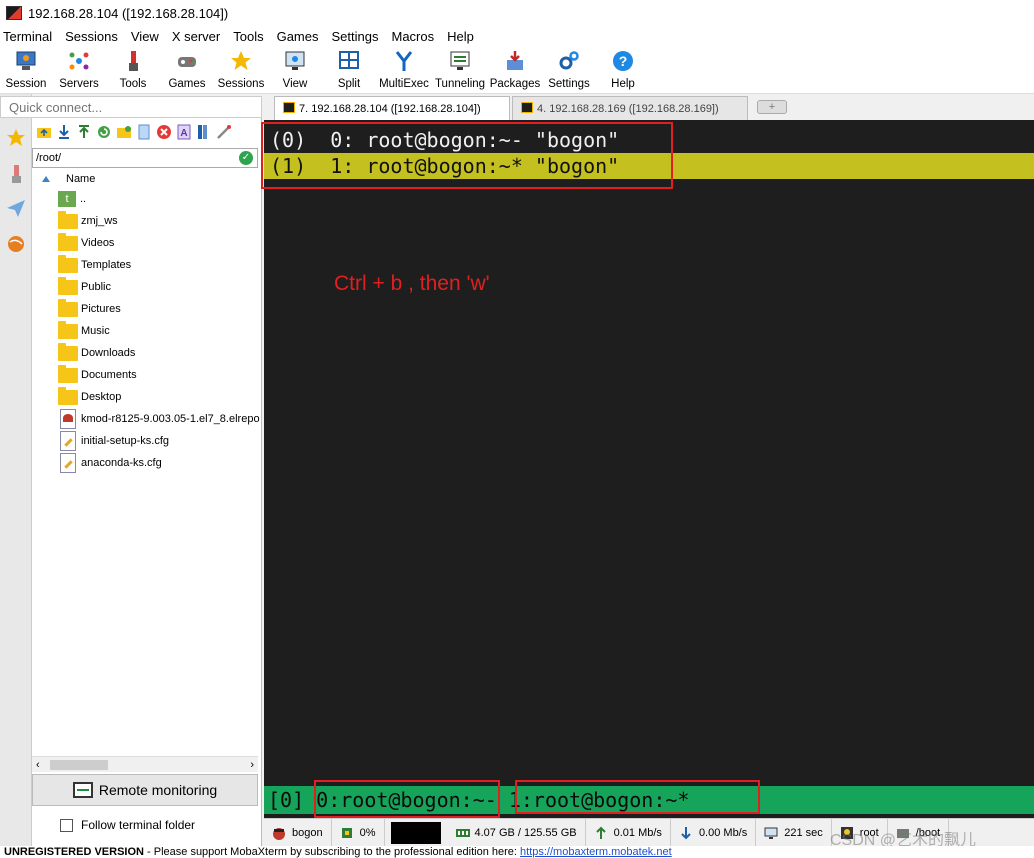 This screenshot has height=858, width=1034. Describe the element at coordinates (145, 158) in the screenshot. I see `sftp-path-field: /root/ ✓` at that location.